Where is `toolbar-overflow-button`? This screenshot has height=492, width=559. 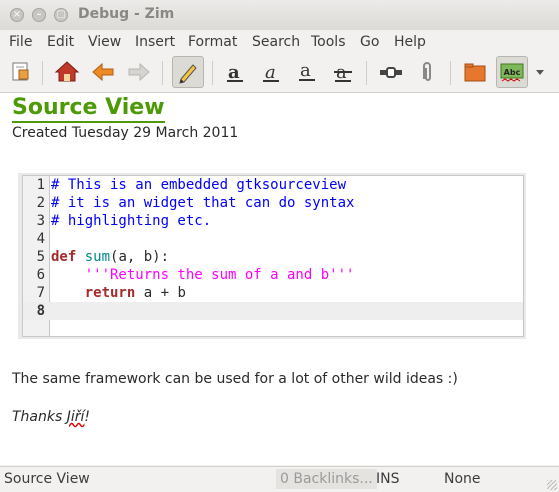
toolbar-overflow-button is located at coordinates (540, 72).